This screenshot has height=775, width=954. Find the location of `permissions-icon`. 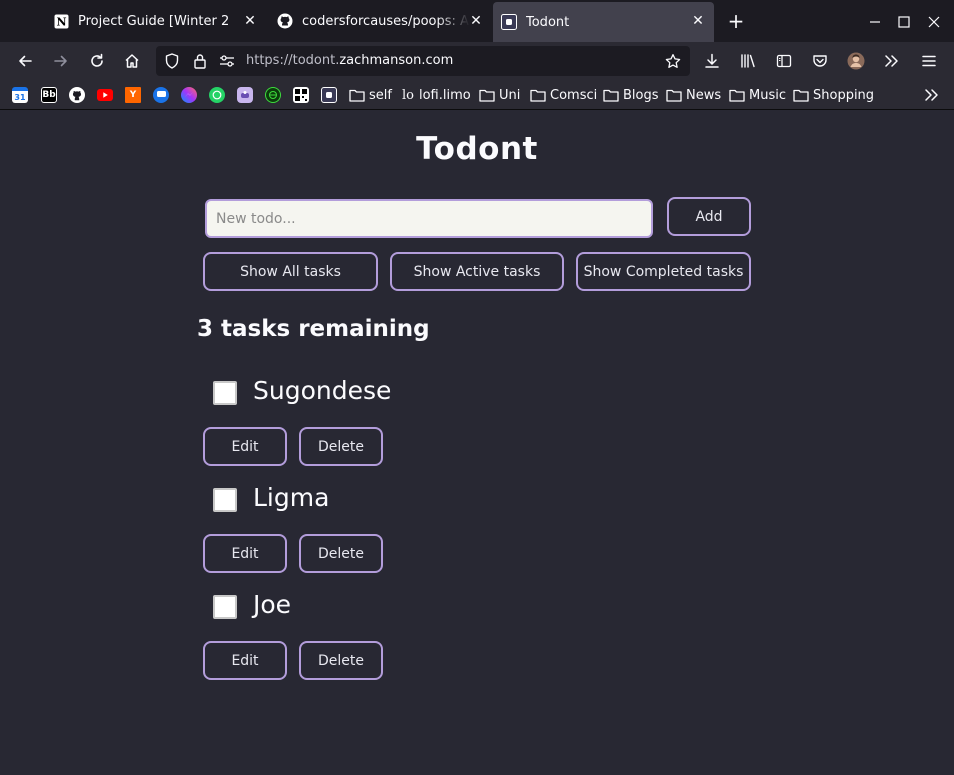

permissions-icon is located at coordinates (227, 61).